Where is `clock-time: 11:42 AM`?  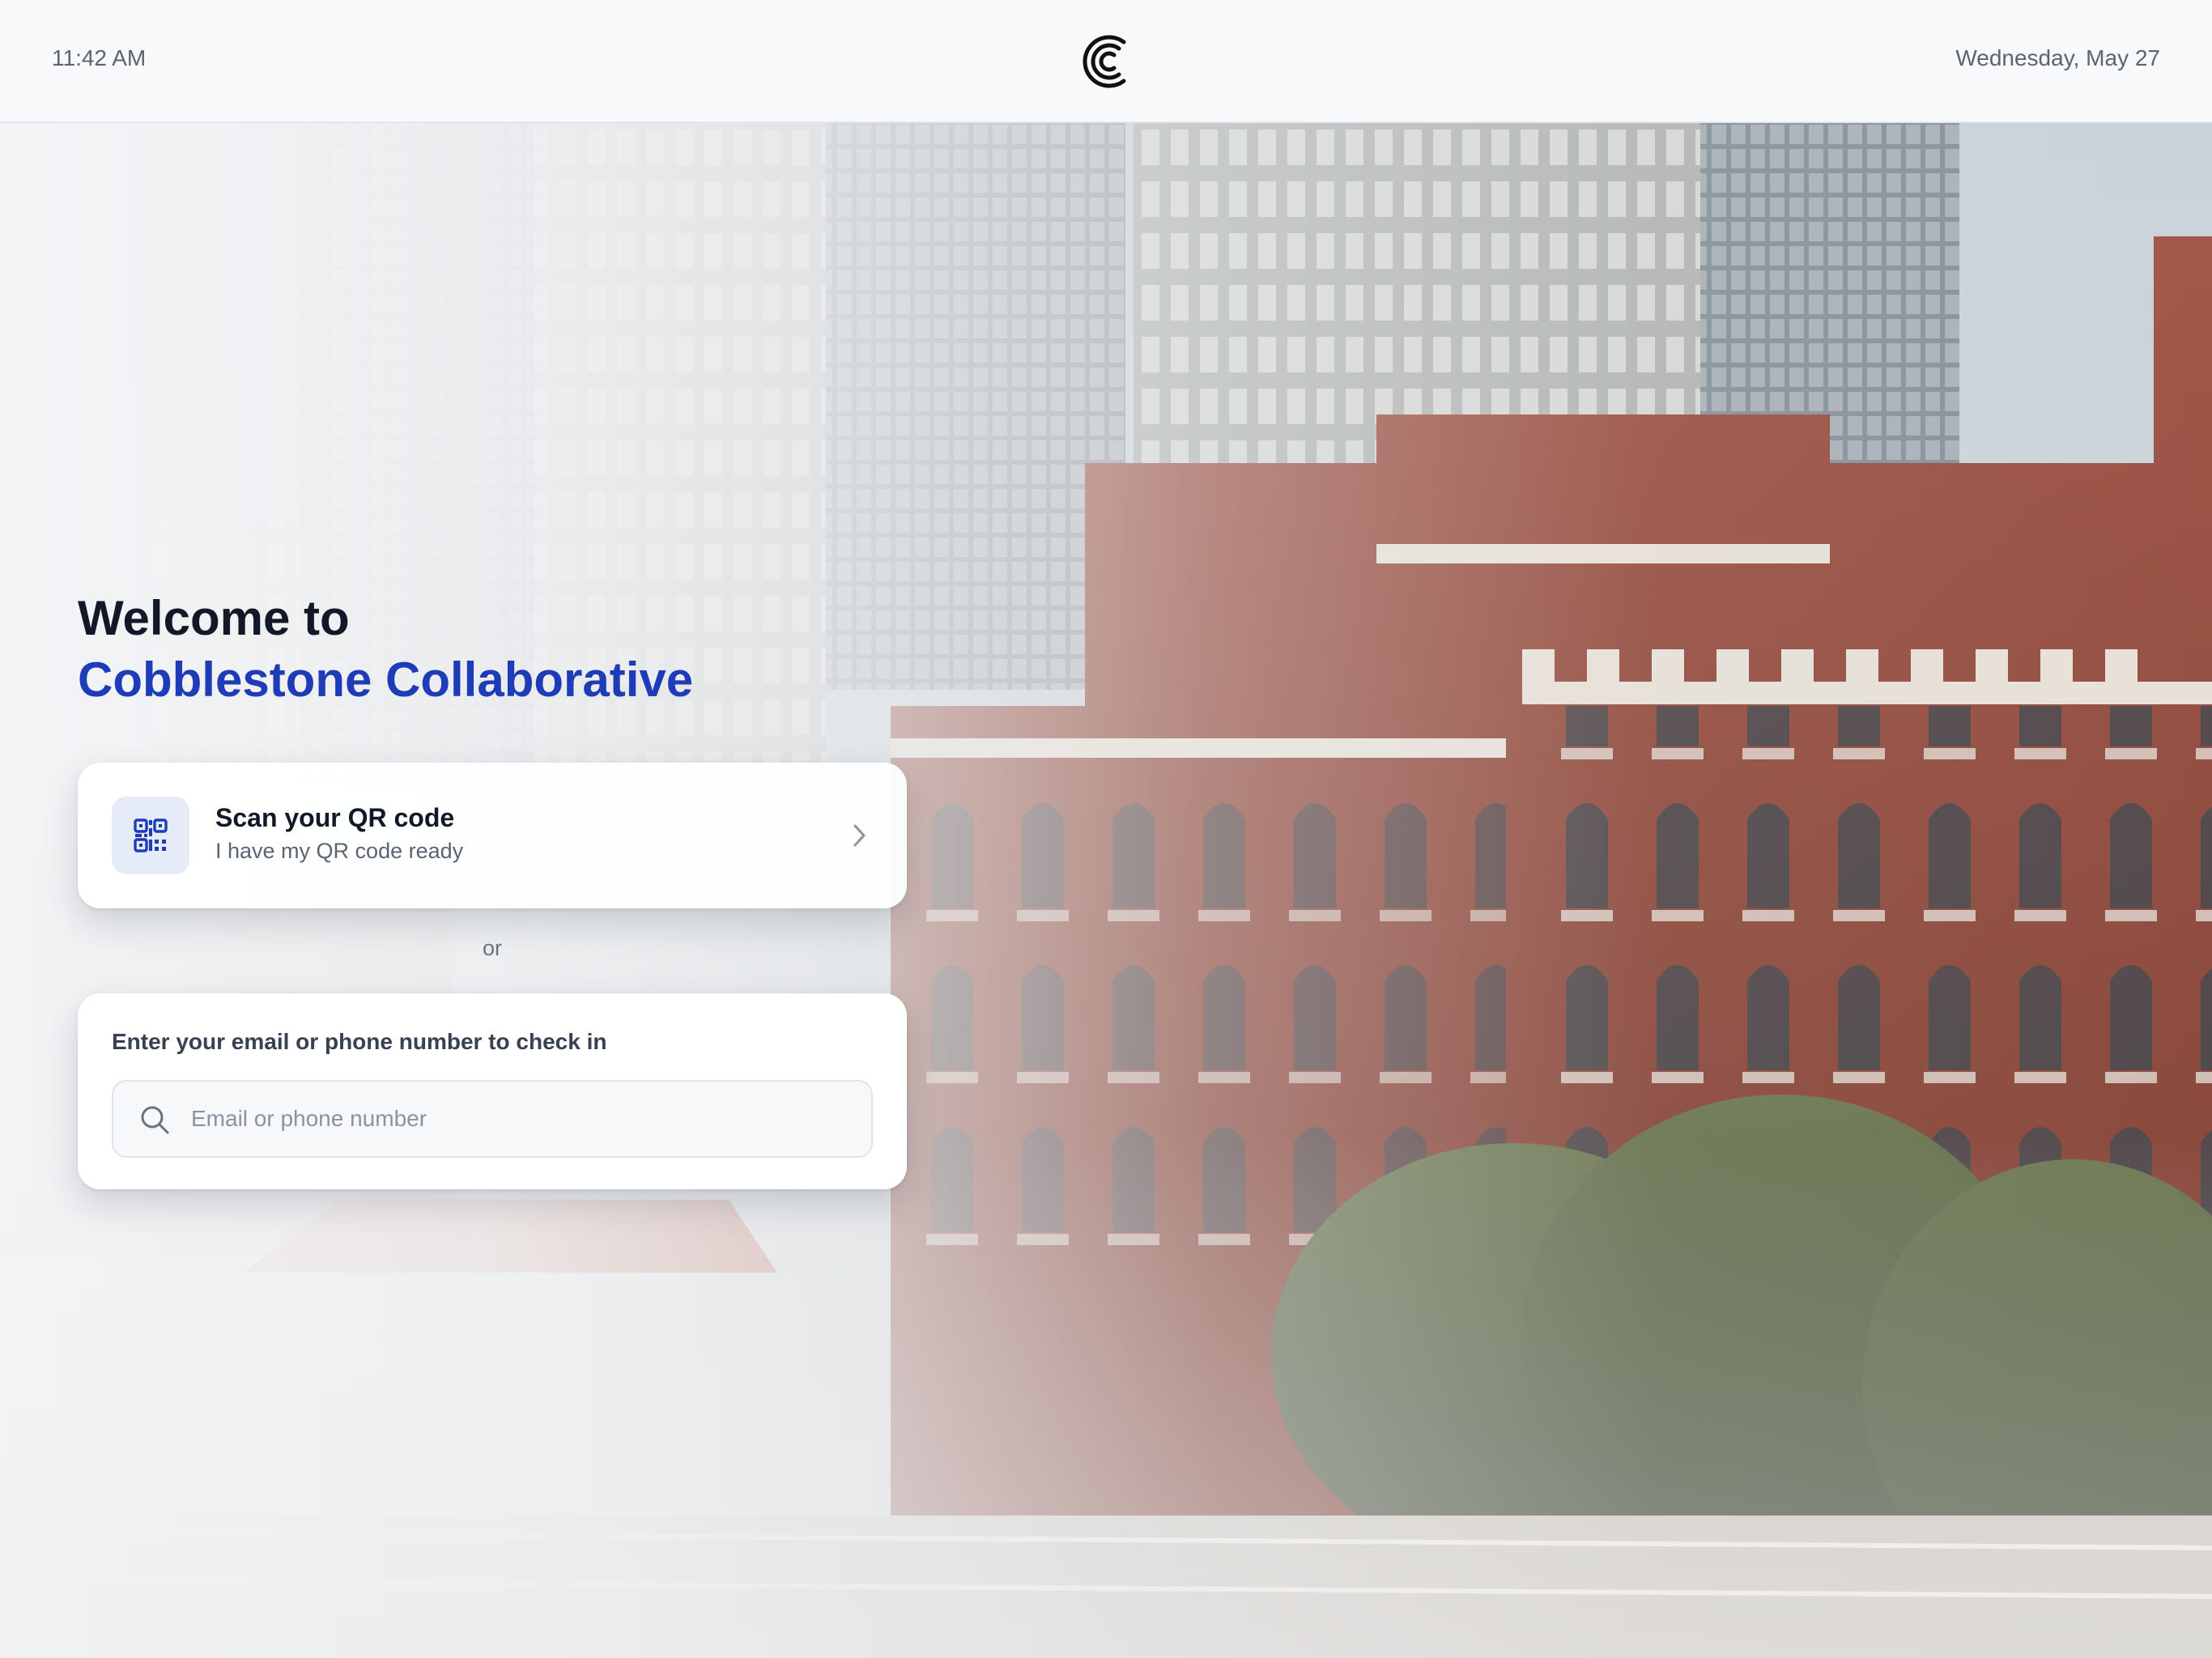
clock-time: 11:42 AM is located at coordinates (99, 57).